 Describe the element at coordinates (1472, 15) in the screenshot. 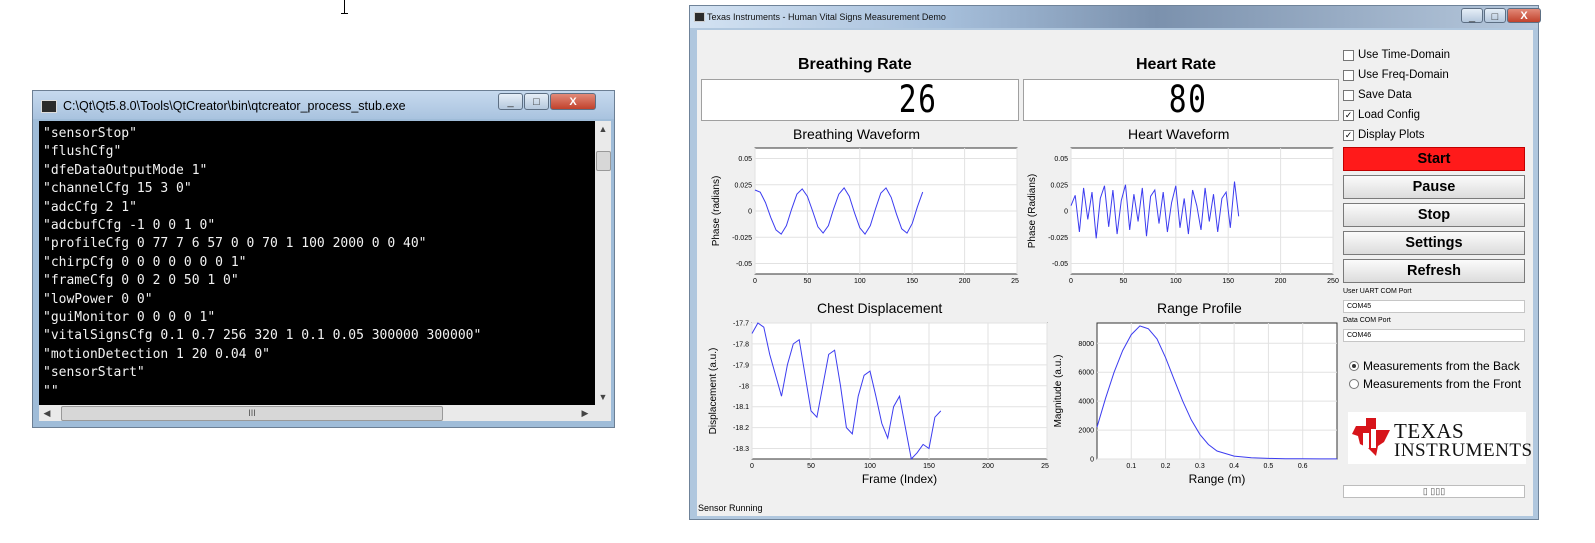

I see `demo-minimize-button: _` at that location.